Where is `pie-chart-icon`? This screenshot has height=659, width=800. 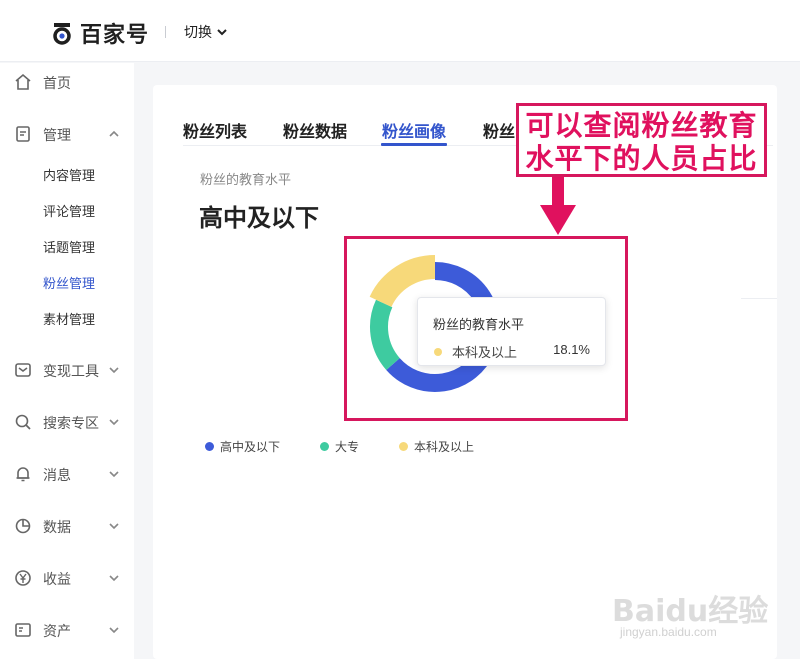 pie-chart-icon is located at coordinates (23, 526).